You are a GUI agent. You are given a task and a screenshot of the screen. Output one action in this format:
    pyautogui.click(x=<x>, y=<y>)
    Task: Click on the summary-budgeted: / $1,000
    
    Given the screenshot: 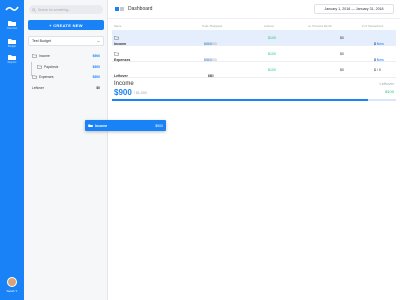 What is the action you would take?
    pyautogui.click(x=140, y=93)
    